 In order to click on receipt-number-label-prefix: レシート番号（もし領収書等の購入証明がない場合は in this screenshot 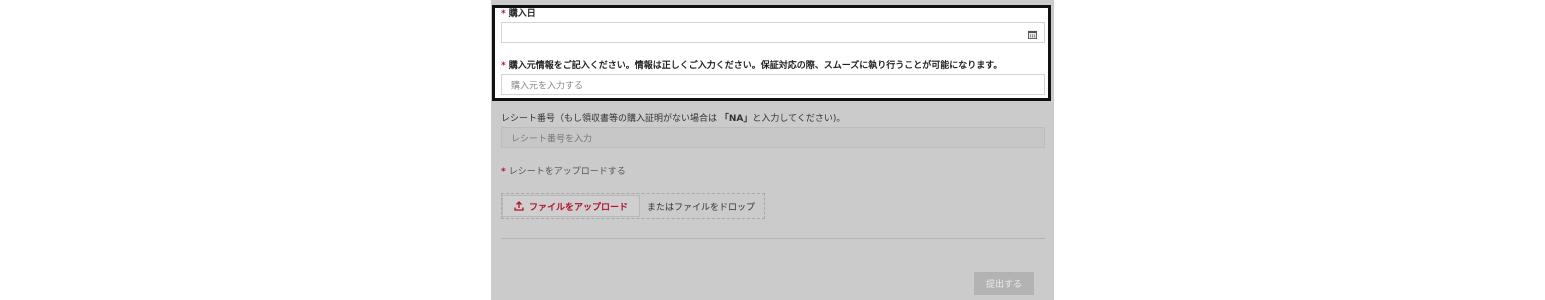, I will do `click(610, 119)`.